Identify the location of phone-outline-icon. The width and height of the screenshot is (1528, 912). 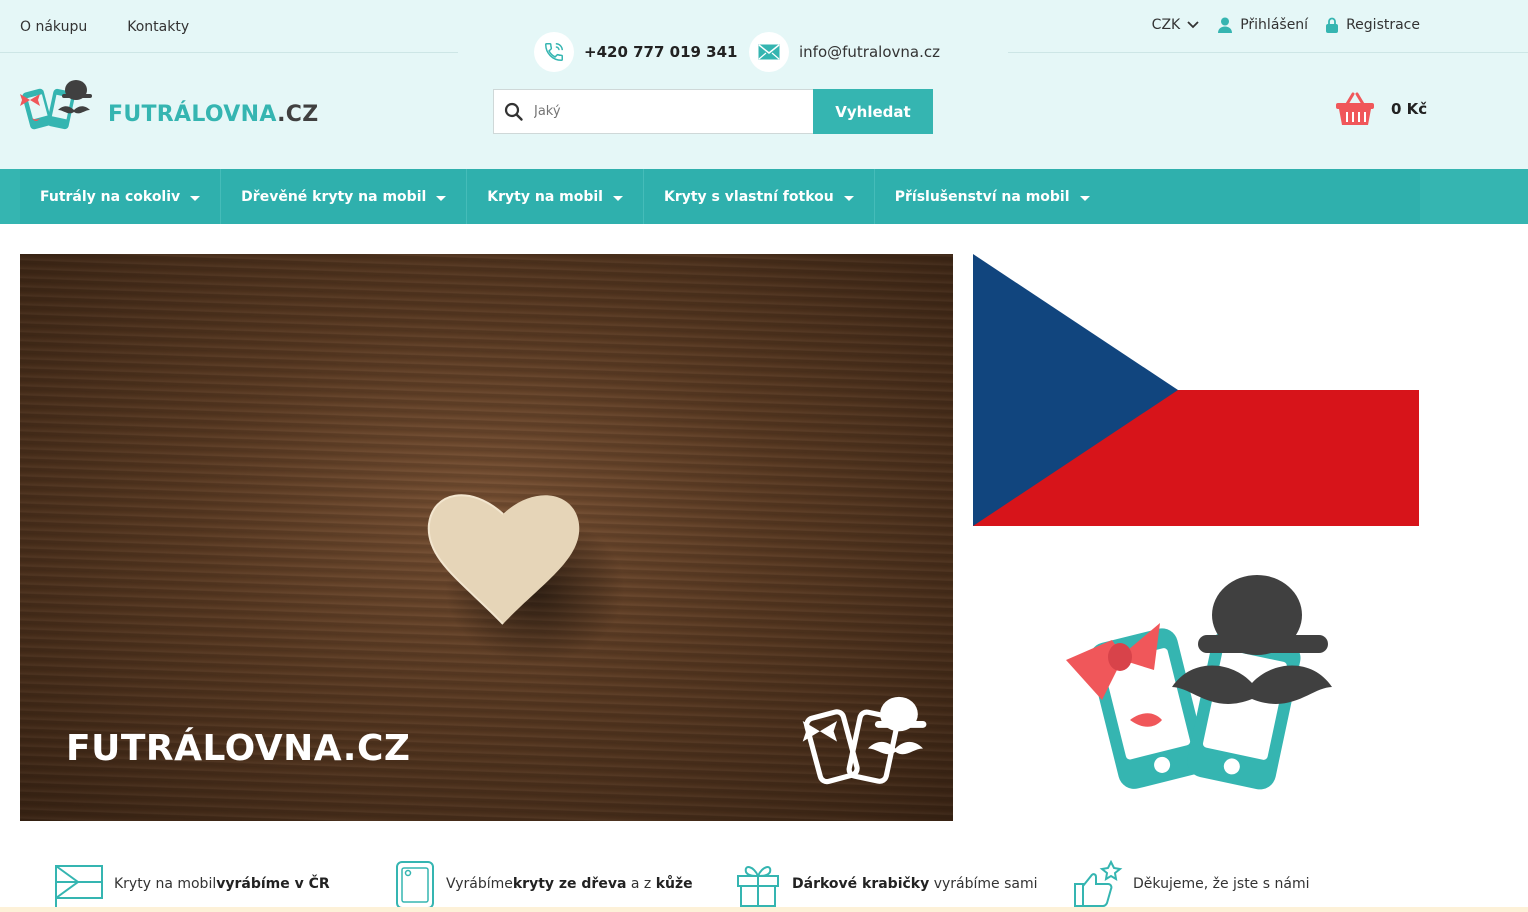
(415, 884).